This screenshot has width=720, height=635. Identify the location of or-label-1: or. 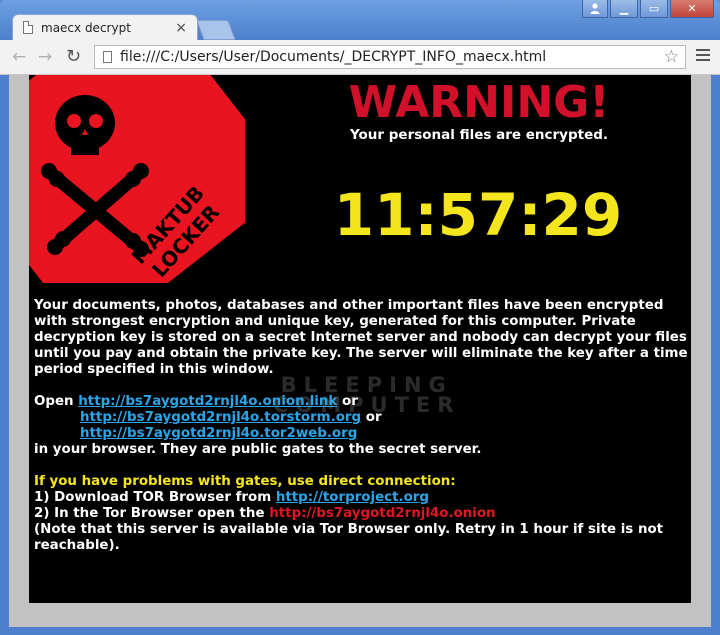
(350, 401).